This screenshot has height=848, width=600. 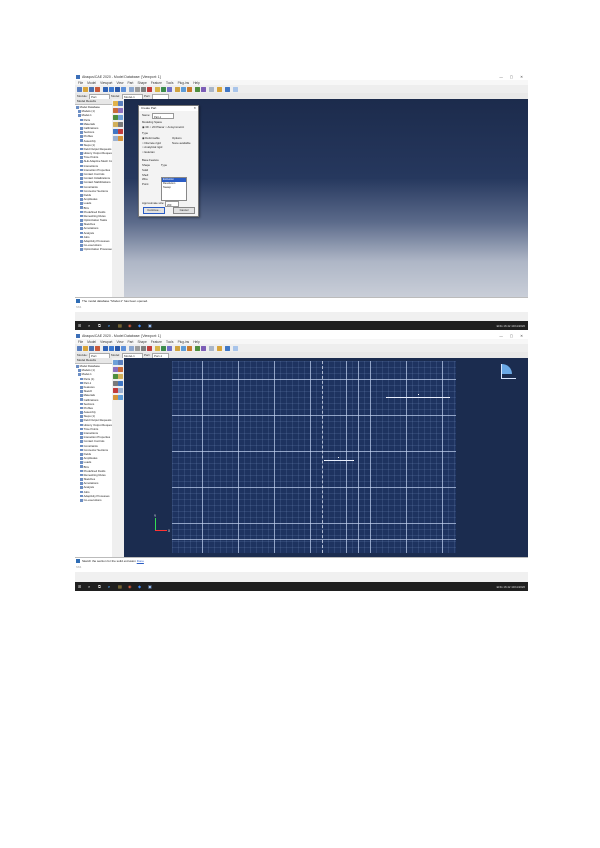 What do you see at coordinates (120, 103) in the screenshot?
I see `part-manager-icon` at bounding box center [120, 103].